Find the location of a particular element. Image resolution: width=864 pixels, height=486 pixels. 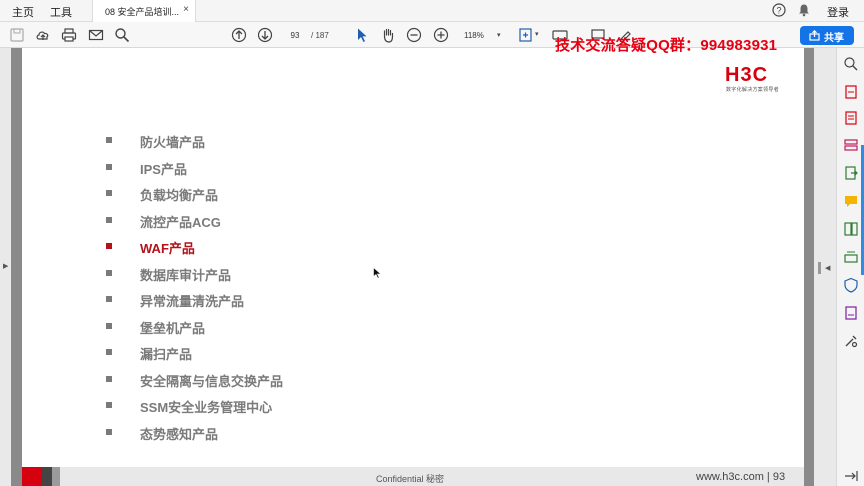

protect-shield-icon is located at coordinates (851, 285).